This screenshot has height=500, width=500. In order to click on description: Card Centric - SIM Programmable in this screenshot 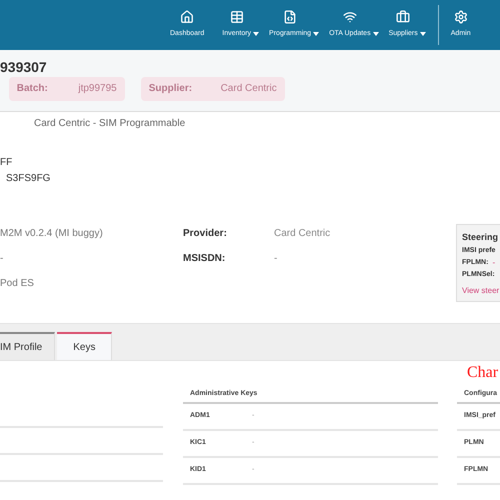, I will do `click(110, 124)`.